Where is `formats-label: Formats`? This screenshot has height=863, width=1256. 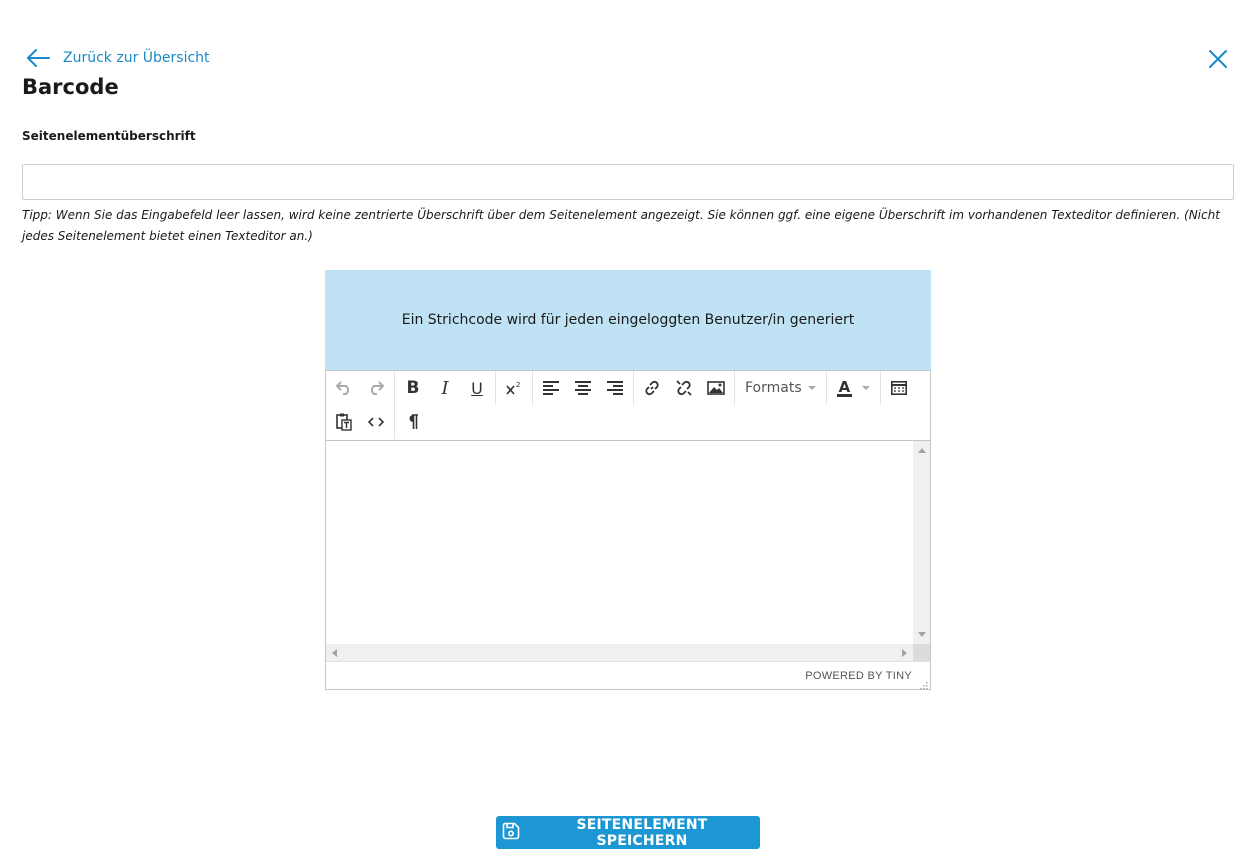
formats-label: Formats is located at coordinates (773, 388).